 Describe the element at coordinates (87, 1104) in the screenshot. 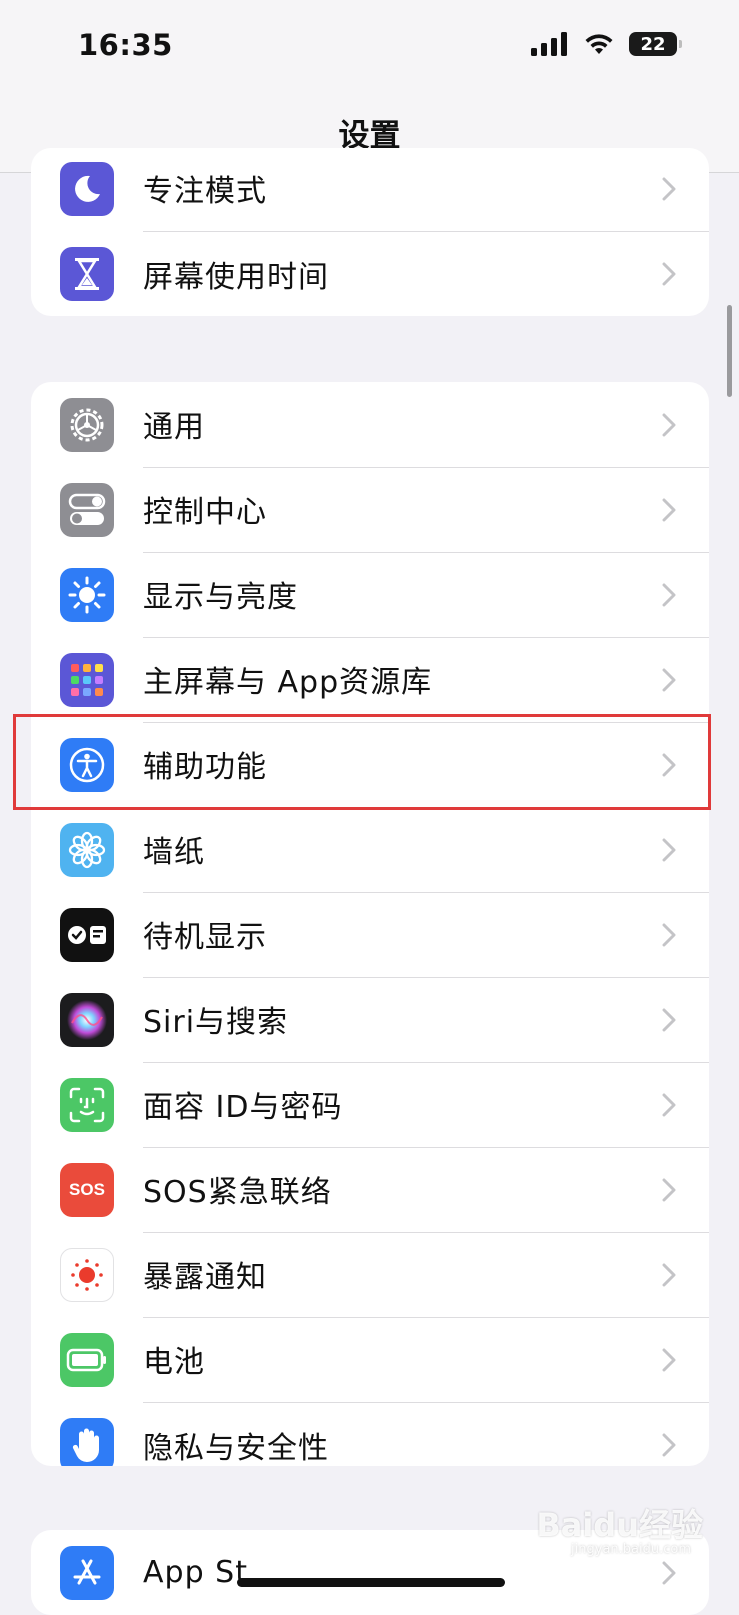

I see `face-id-icon` at that location.